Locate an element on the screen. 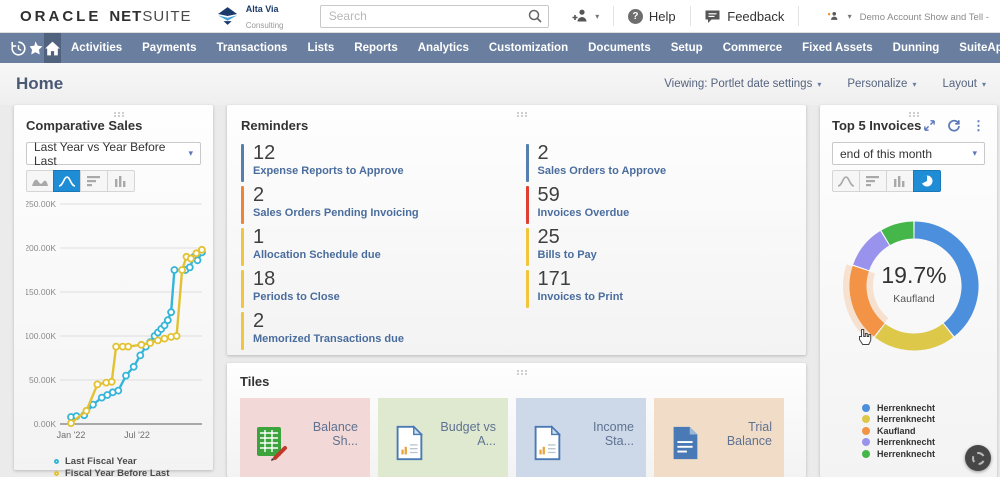 This screenshot has height=477, width=1000. personalize-menu: Personalize ▾ is located at coordinates (881, 84).